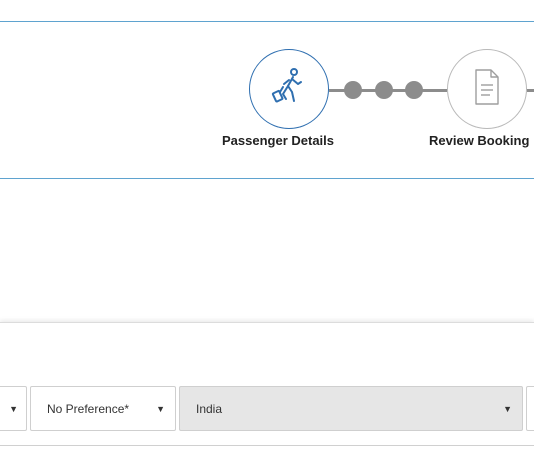  Describe the element at coordinates (267, 445) in the screenshot. I see `divider` at that location.